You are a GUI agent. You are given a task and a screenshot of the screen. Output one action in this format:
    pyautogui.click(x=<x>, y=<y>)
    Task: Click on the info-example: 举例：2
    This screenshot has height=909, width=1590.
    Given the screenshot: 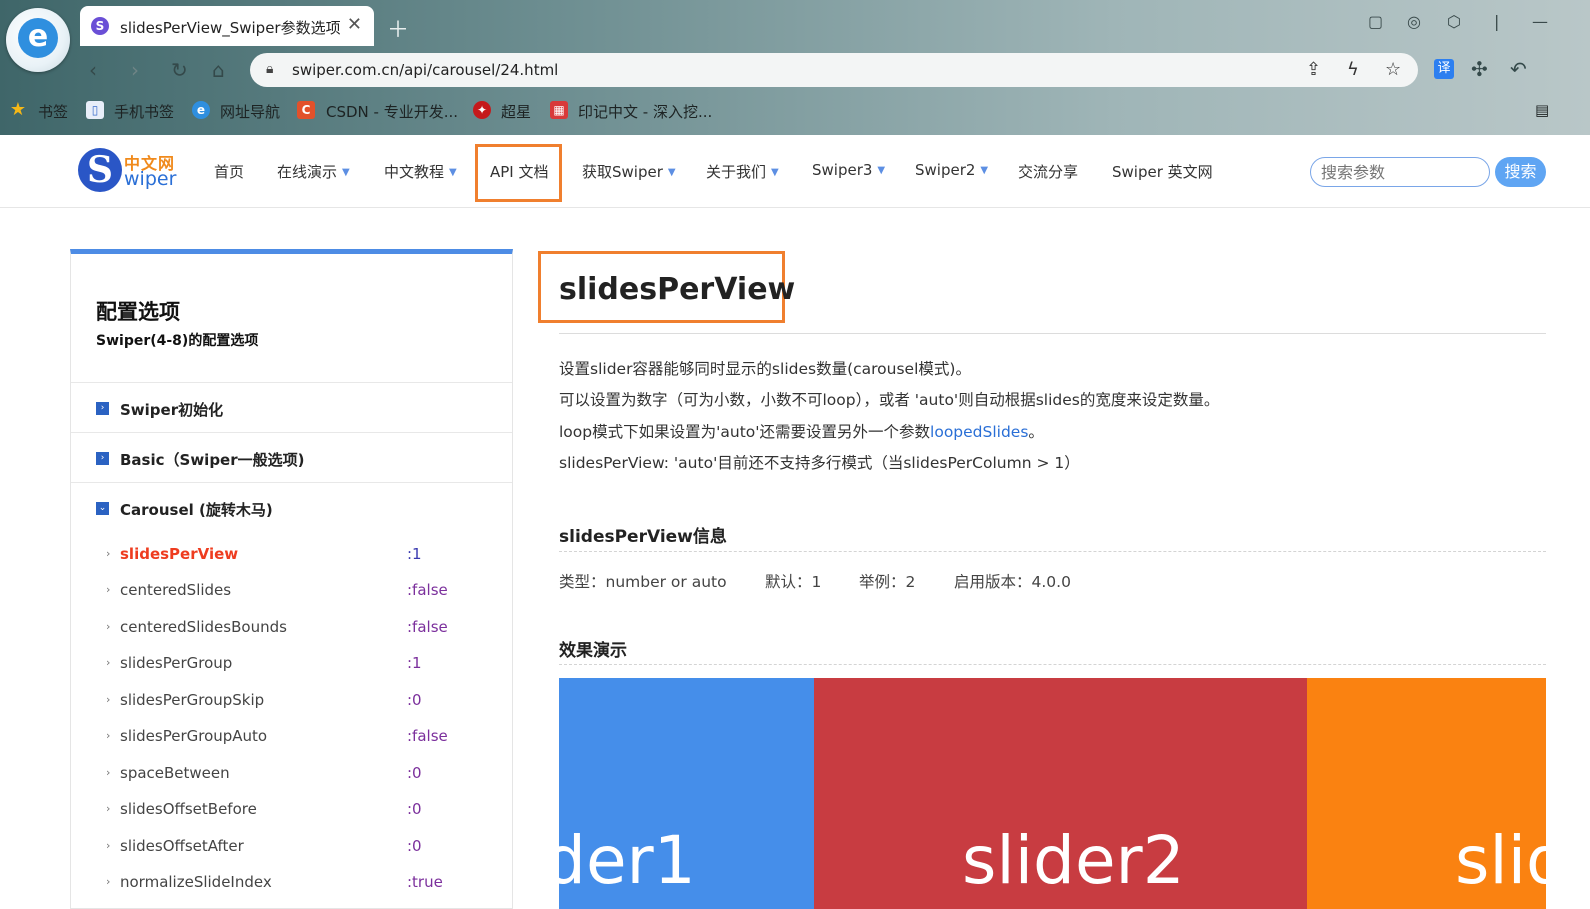 What is the action you would take?
    pyautogui.click(x=887, y=582)
    